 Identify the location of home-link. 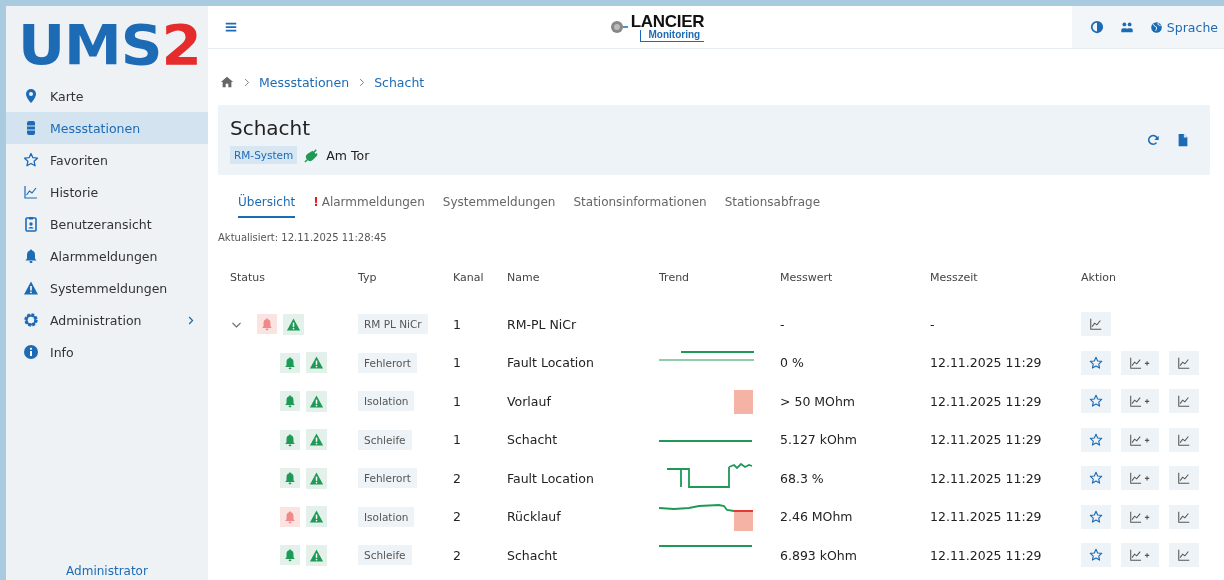
(227, 82).